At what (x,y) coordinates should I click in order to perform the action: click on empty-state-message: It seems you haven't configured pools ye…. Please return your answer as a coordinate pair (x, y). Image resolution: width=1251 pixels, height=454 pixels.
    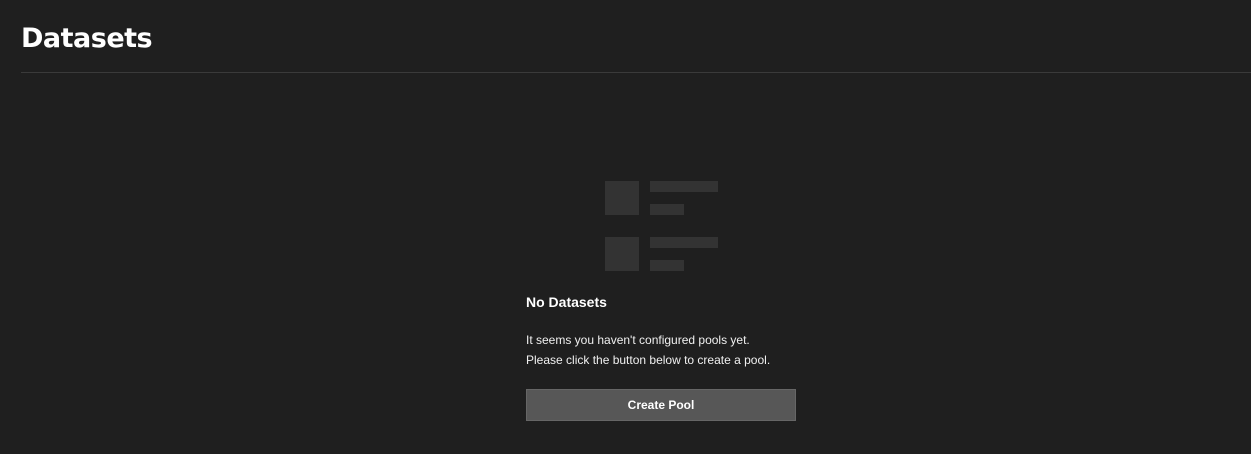
    Looking at the image, I should click on (648, 350).